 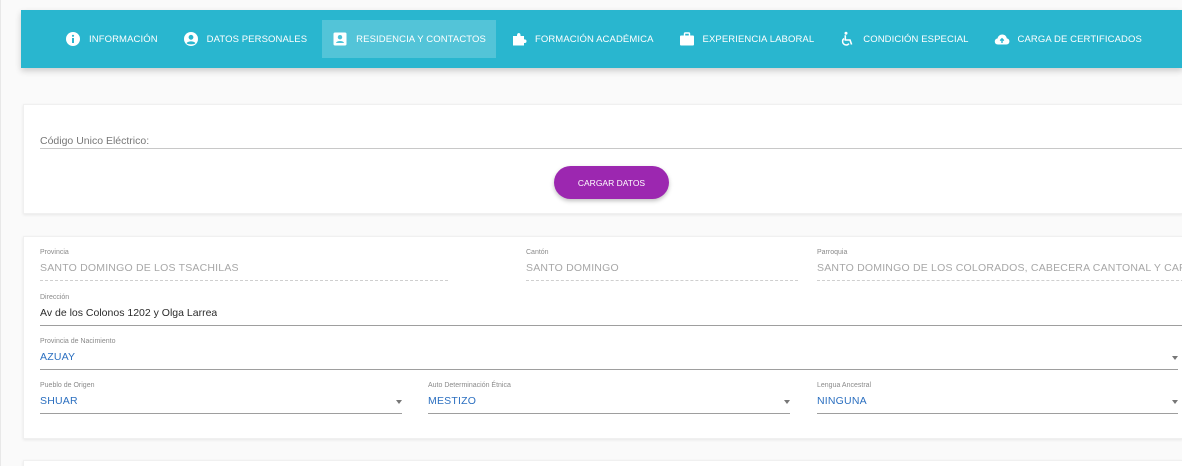 I want to click on auto-determinacion-label: Auto Determinación Étnica, so click(x=469, y=385).